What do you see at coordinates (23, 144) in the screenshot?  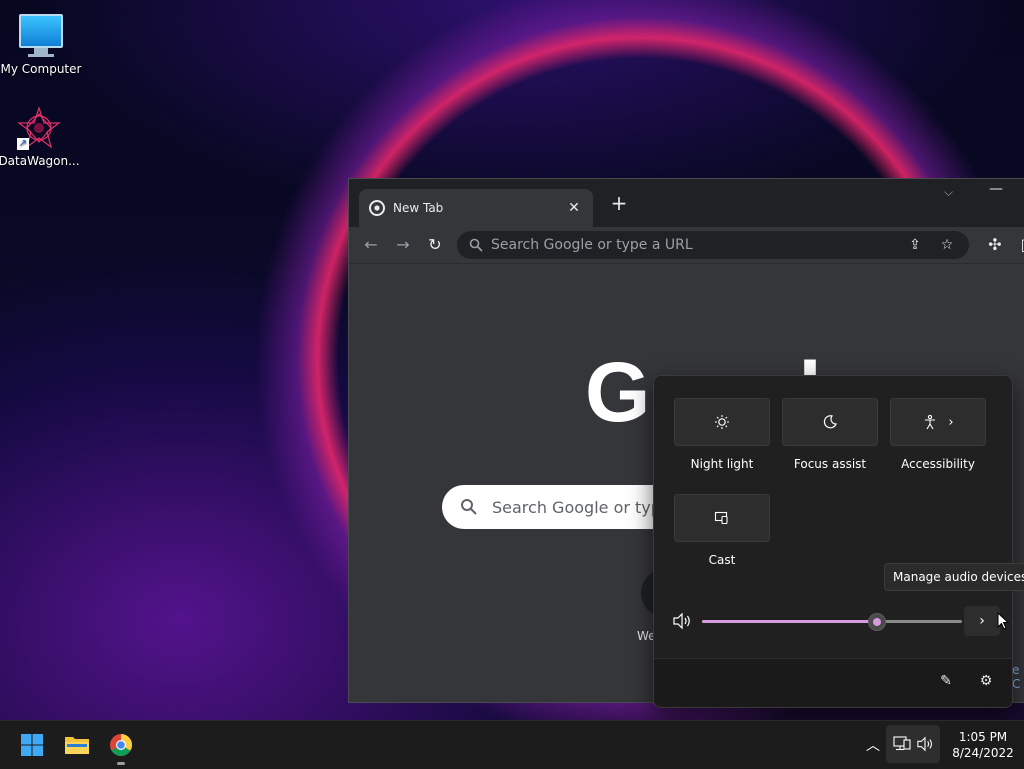 I see `shortcut-arrow-icon: ↗` at bounding box center [23, 144].